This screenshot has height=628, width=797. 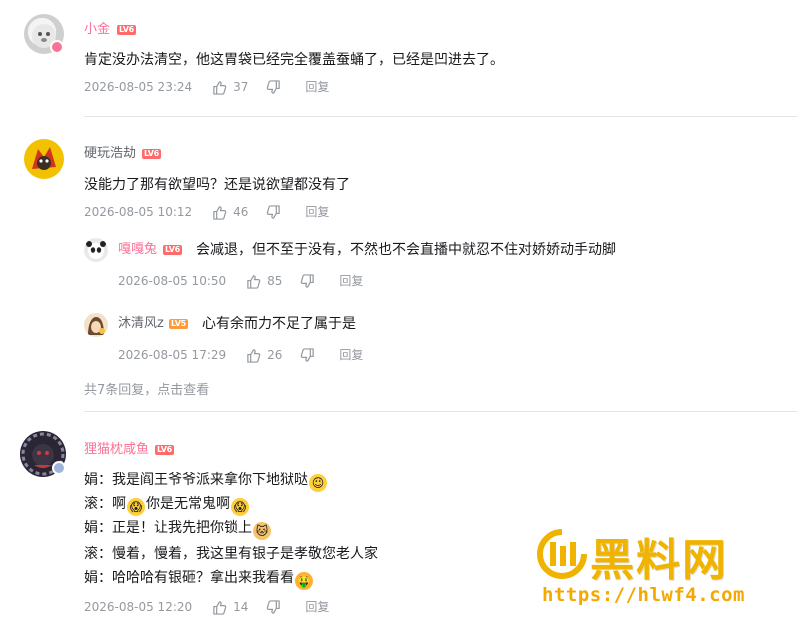 What do you see at coordinates (241, 87) in the screenshot?
I see `like-count: 37` at bounding box center [241, 87].